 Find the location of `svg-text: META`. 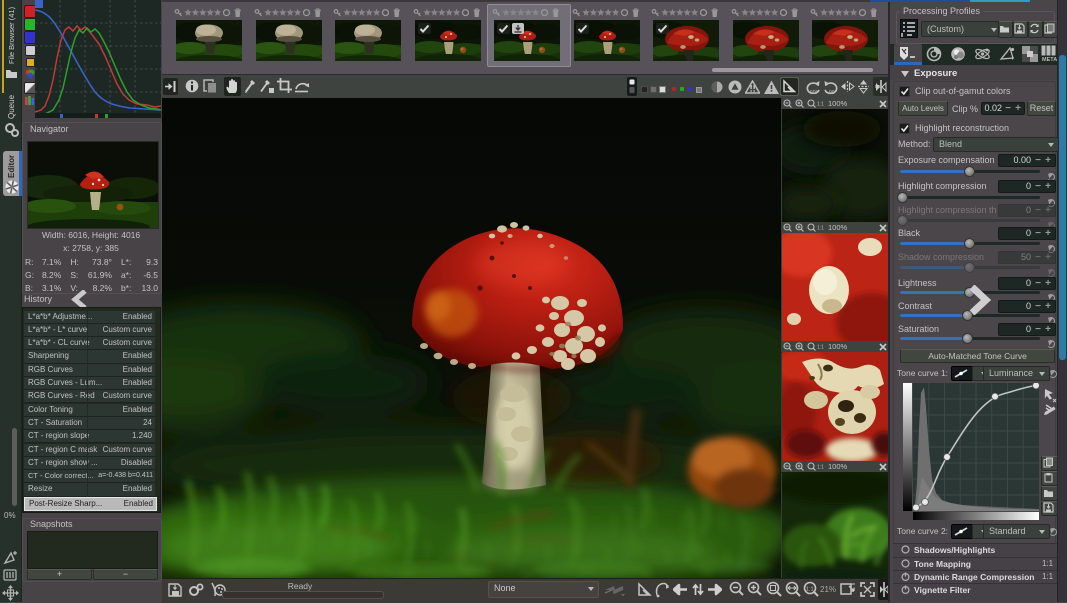

svg-text: META is located at coordinates (1049, 59).